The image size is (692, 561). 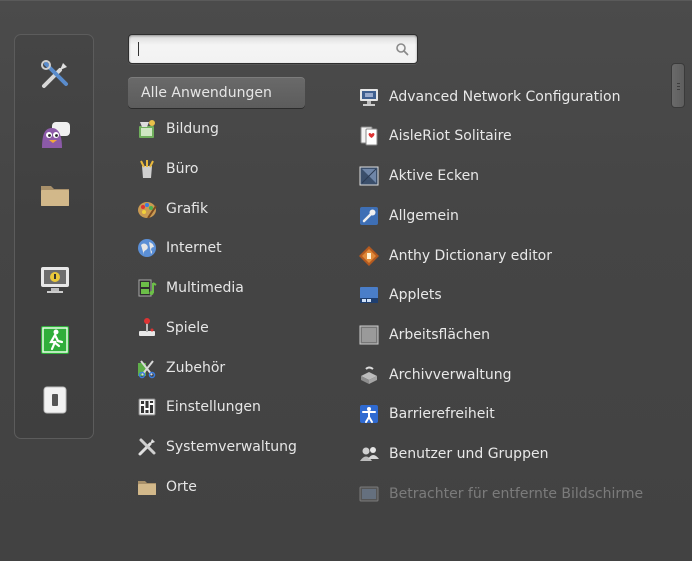 What do you see at coordinates (369, 494) in the screenshot?
I see `remote-desktop-icon` at bounding box center [369, 494].